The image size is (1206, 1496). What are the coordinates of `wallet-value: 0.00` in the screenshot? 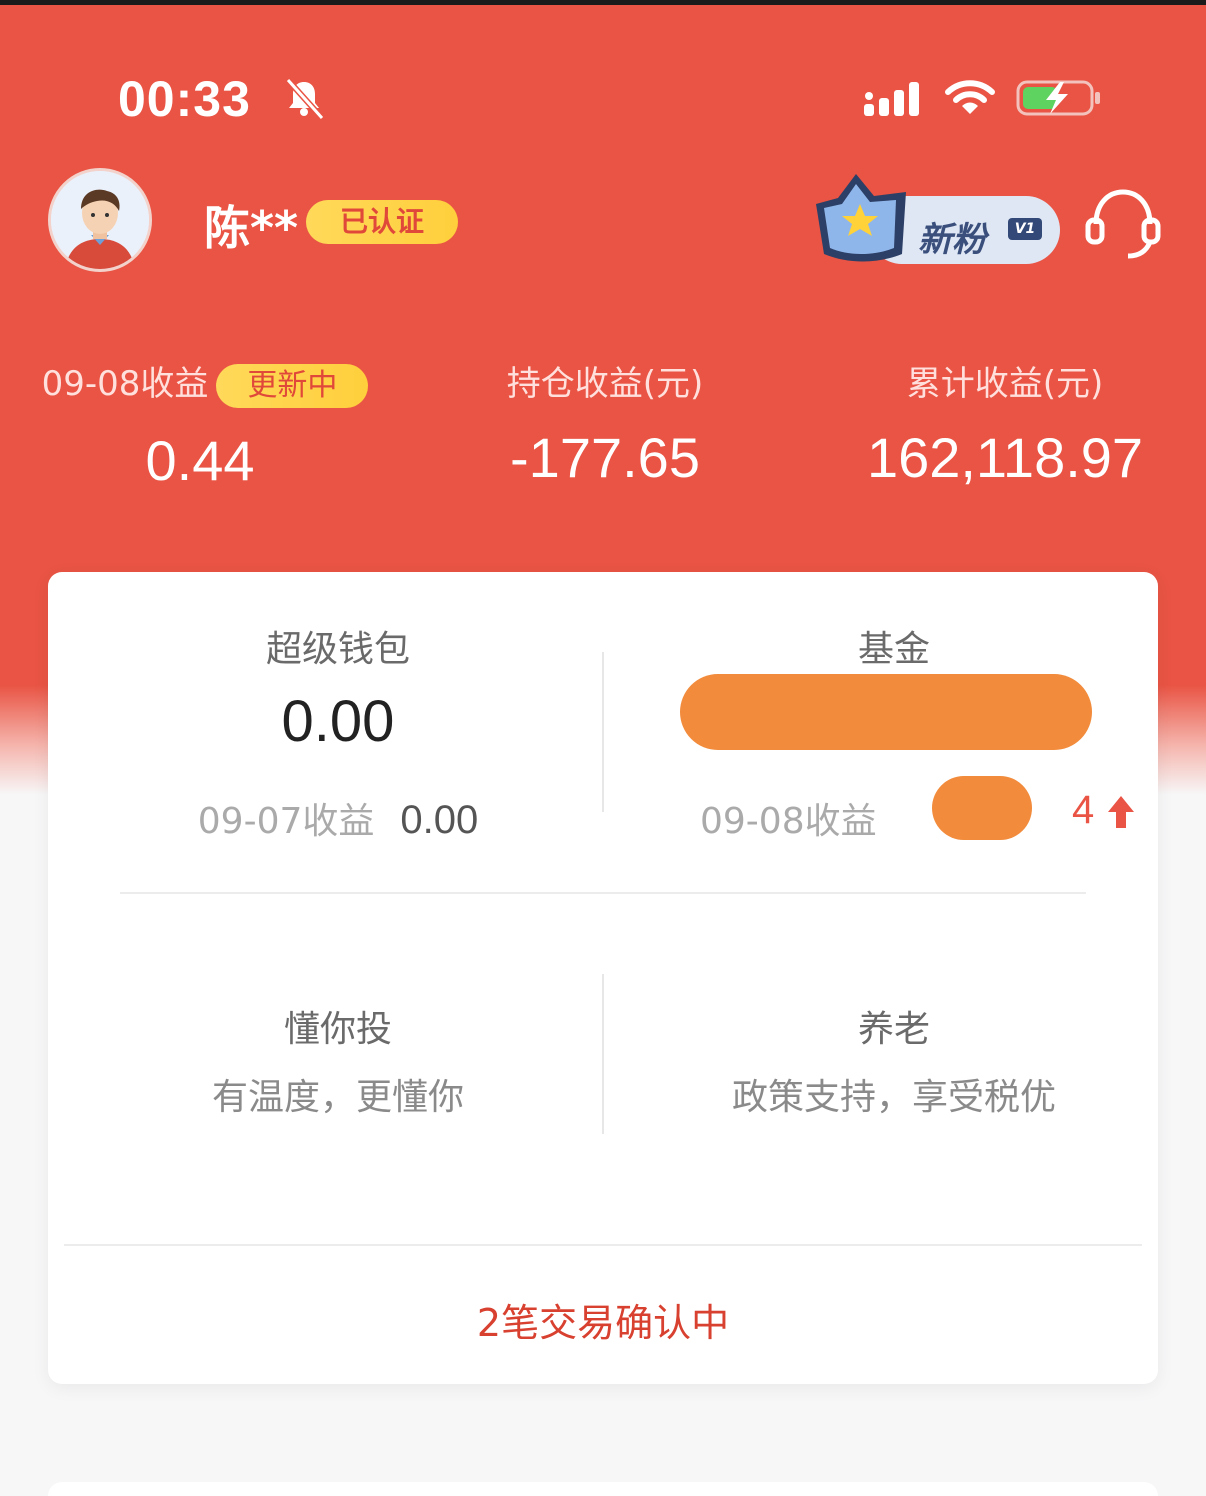 It's located at (338, 721).